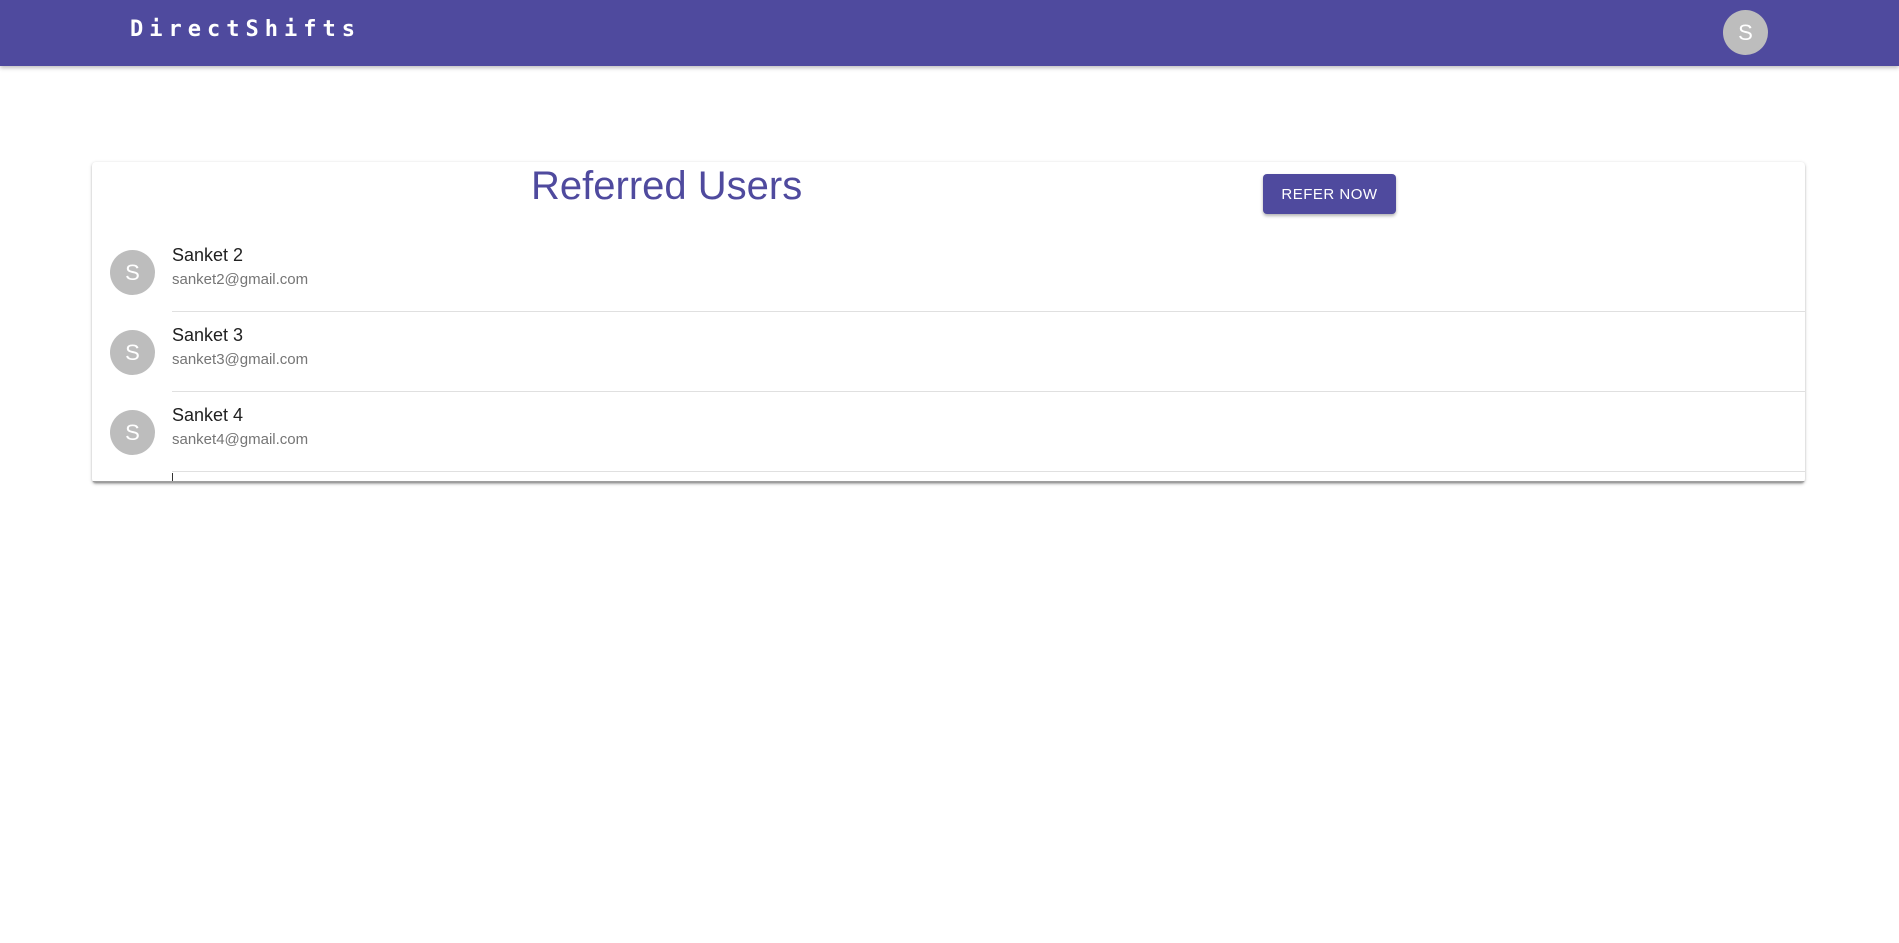 The width and height of the screenshot is (1899, 943). I want to click on list-item: S Sanket 4 sanket4@gmail.com, so click(948, 432).